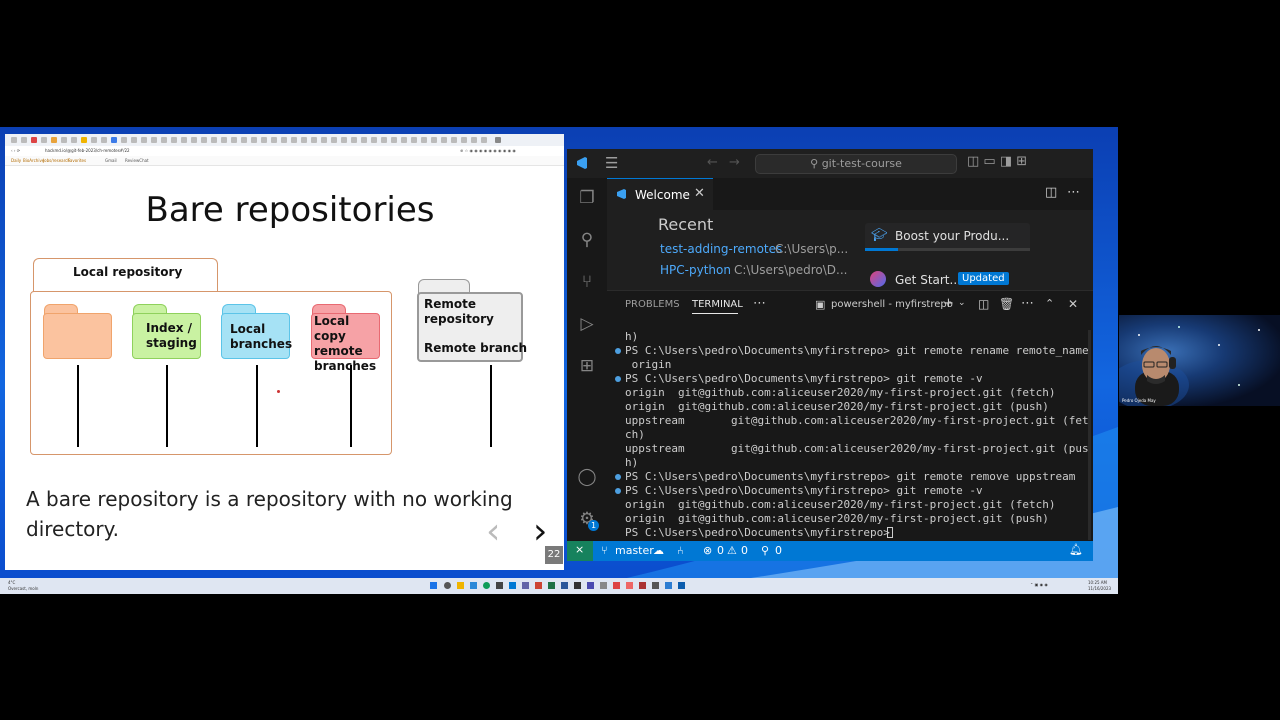 The image size is (1280, 720). What do you see at coordinates (284, 140) in the screenshot?
I see `browser-tab-strip` at bounding box center [284, 140].